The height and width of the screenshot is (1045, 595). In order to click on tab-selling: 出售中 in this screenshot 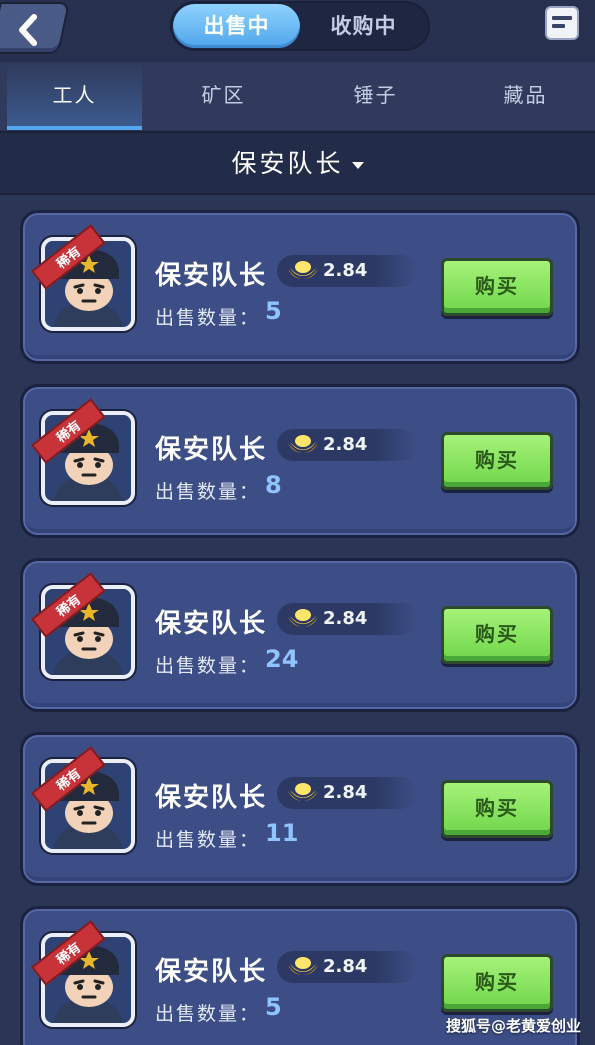, I will do `click(236, 26)`.